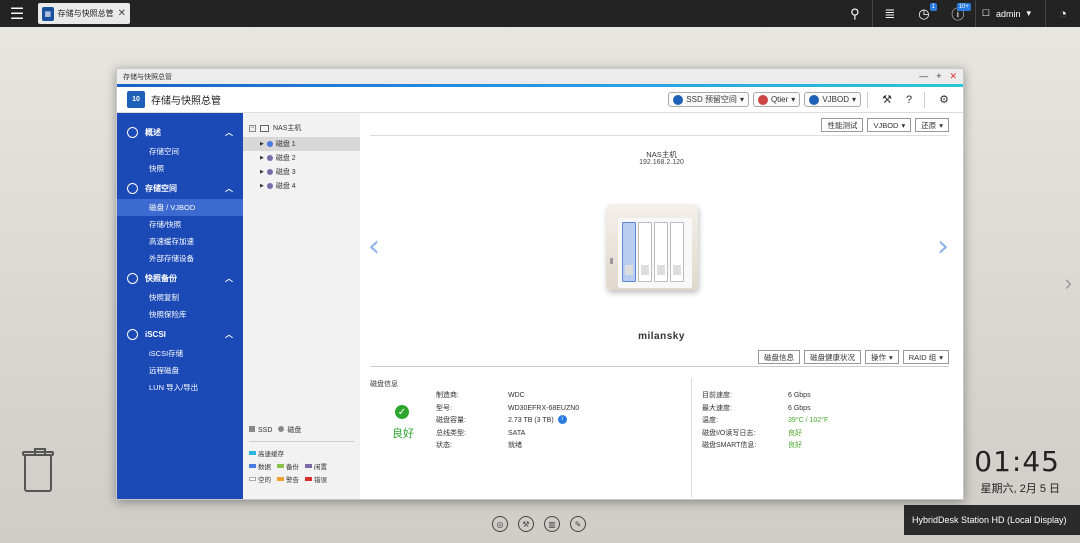 The height and width of the screenshot is (543, 1080). I want to click on user-icon: ☐, so click(985, 13).